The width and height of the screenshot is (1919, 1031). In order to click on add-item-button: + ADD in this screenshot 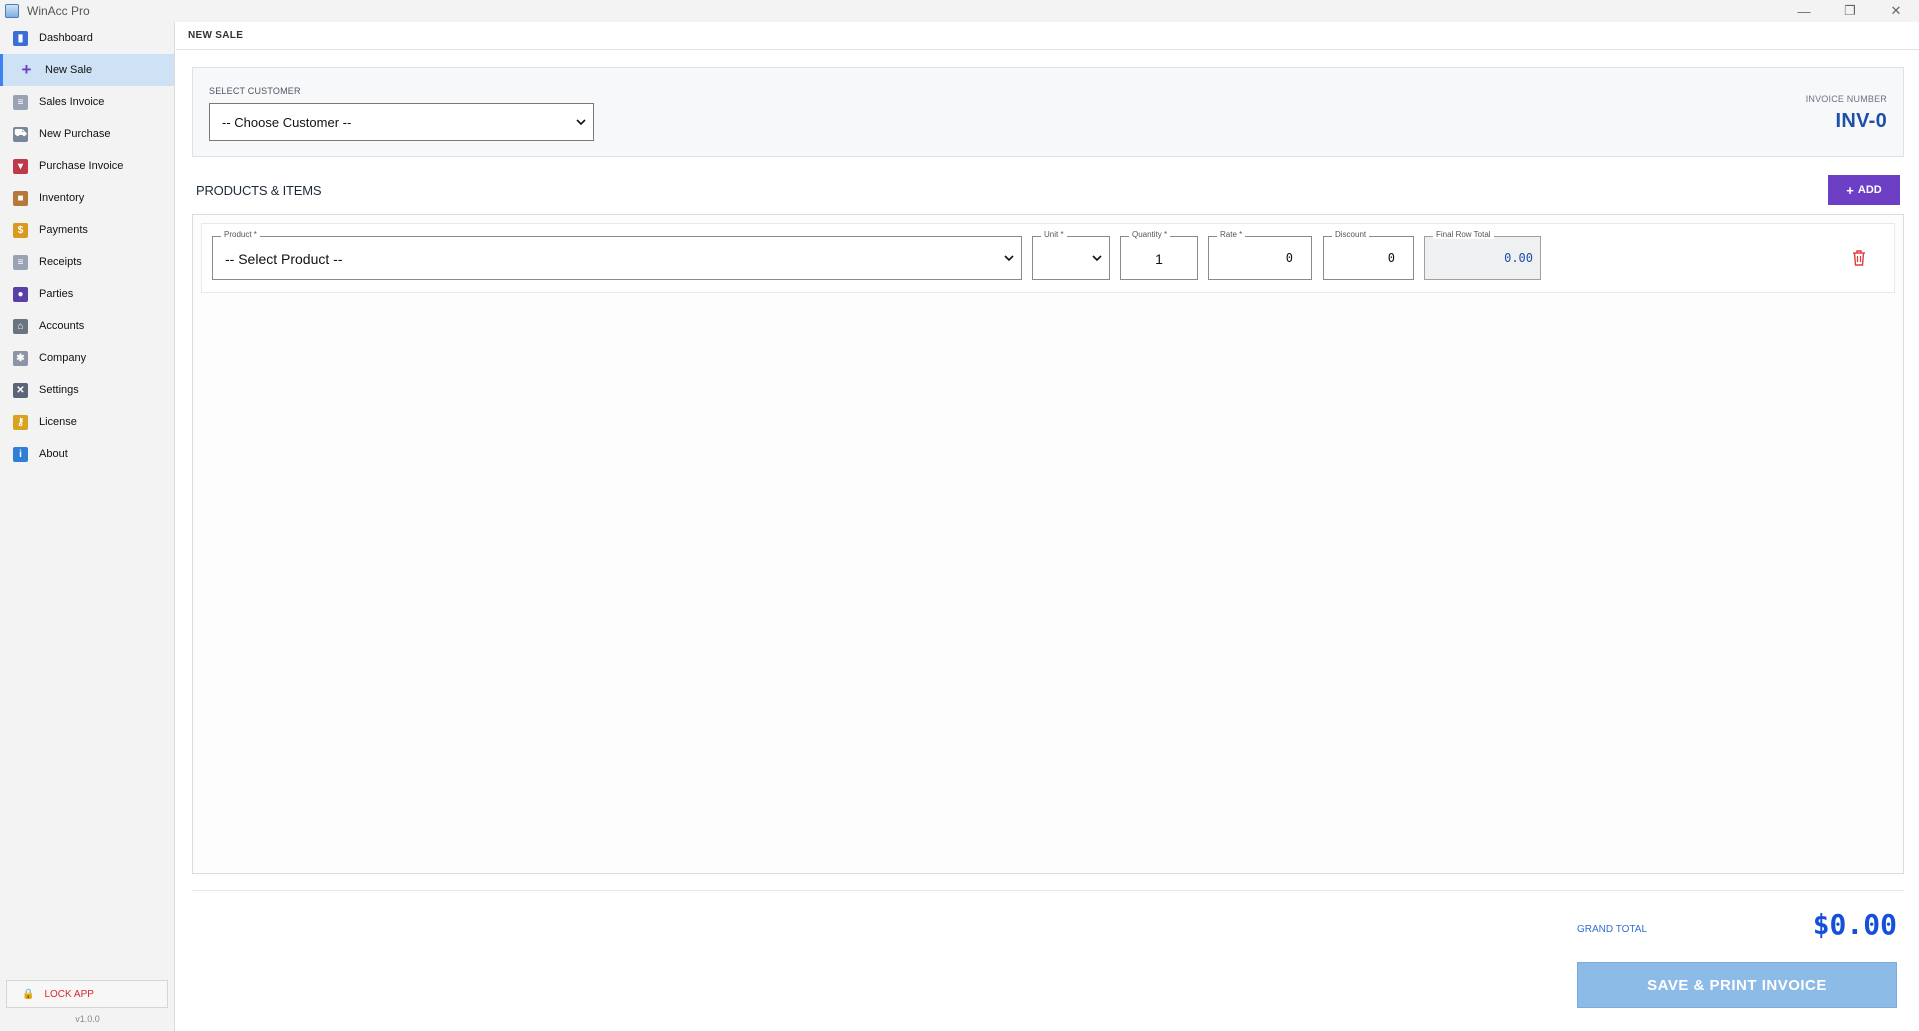, I will do `click(1864, 190)`.